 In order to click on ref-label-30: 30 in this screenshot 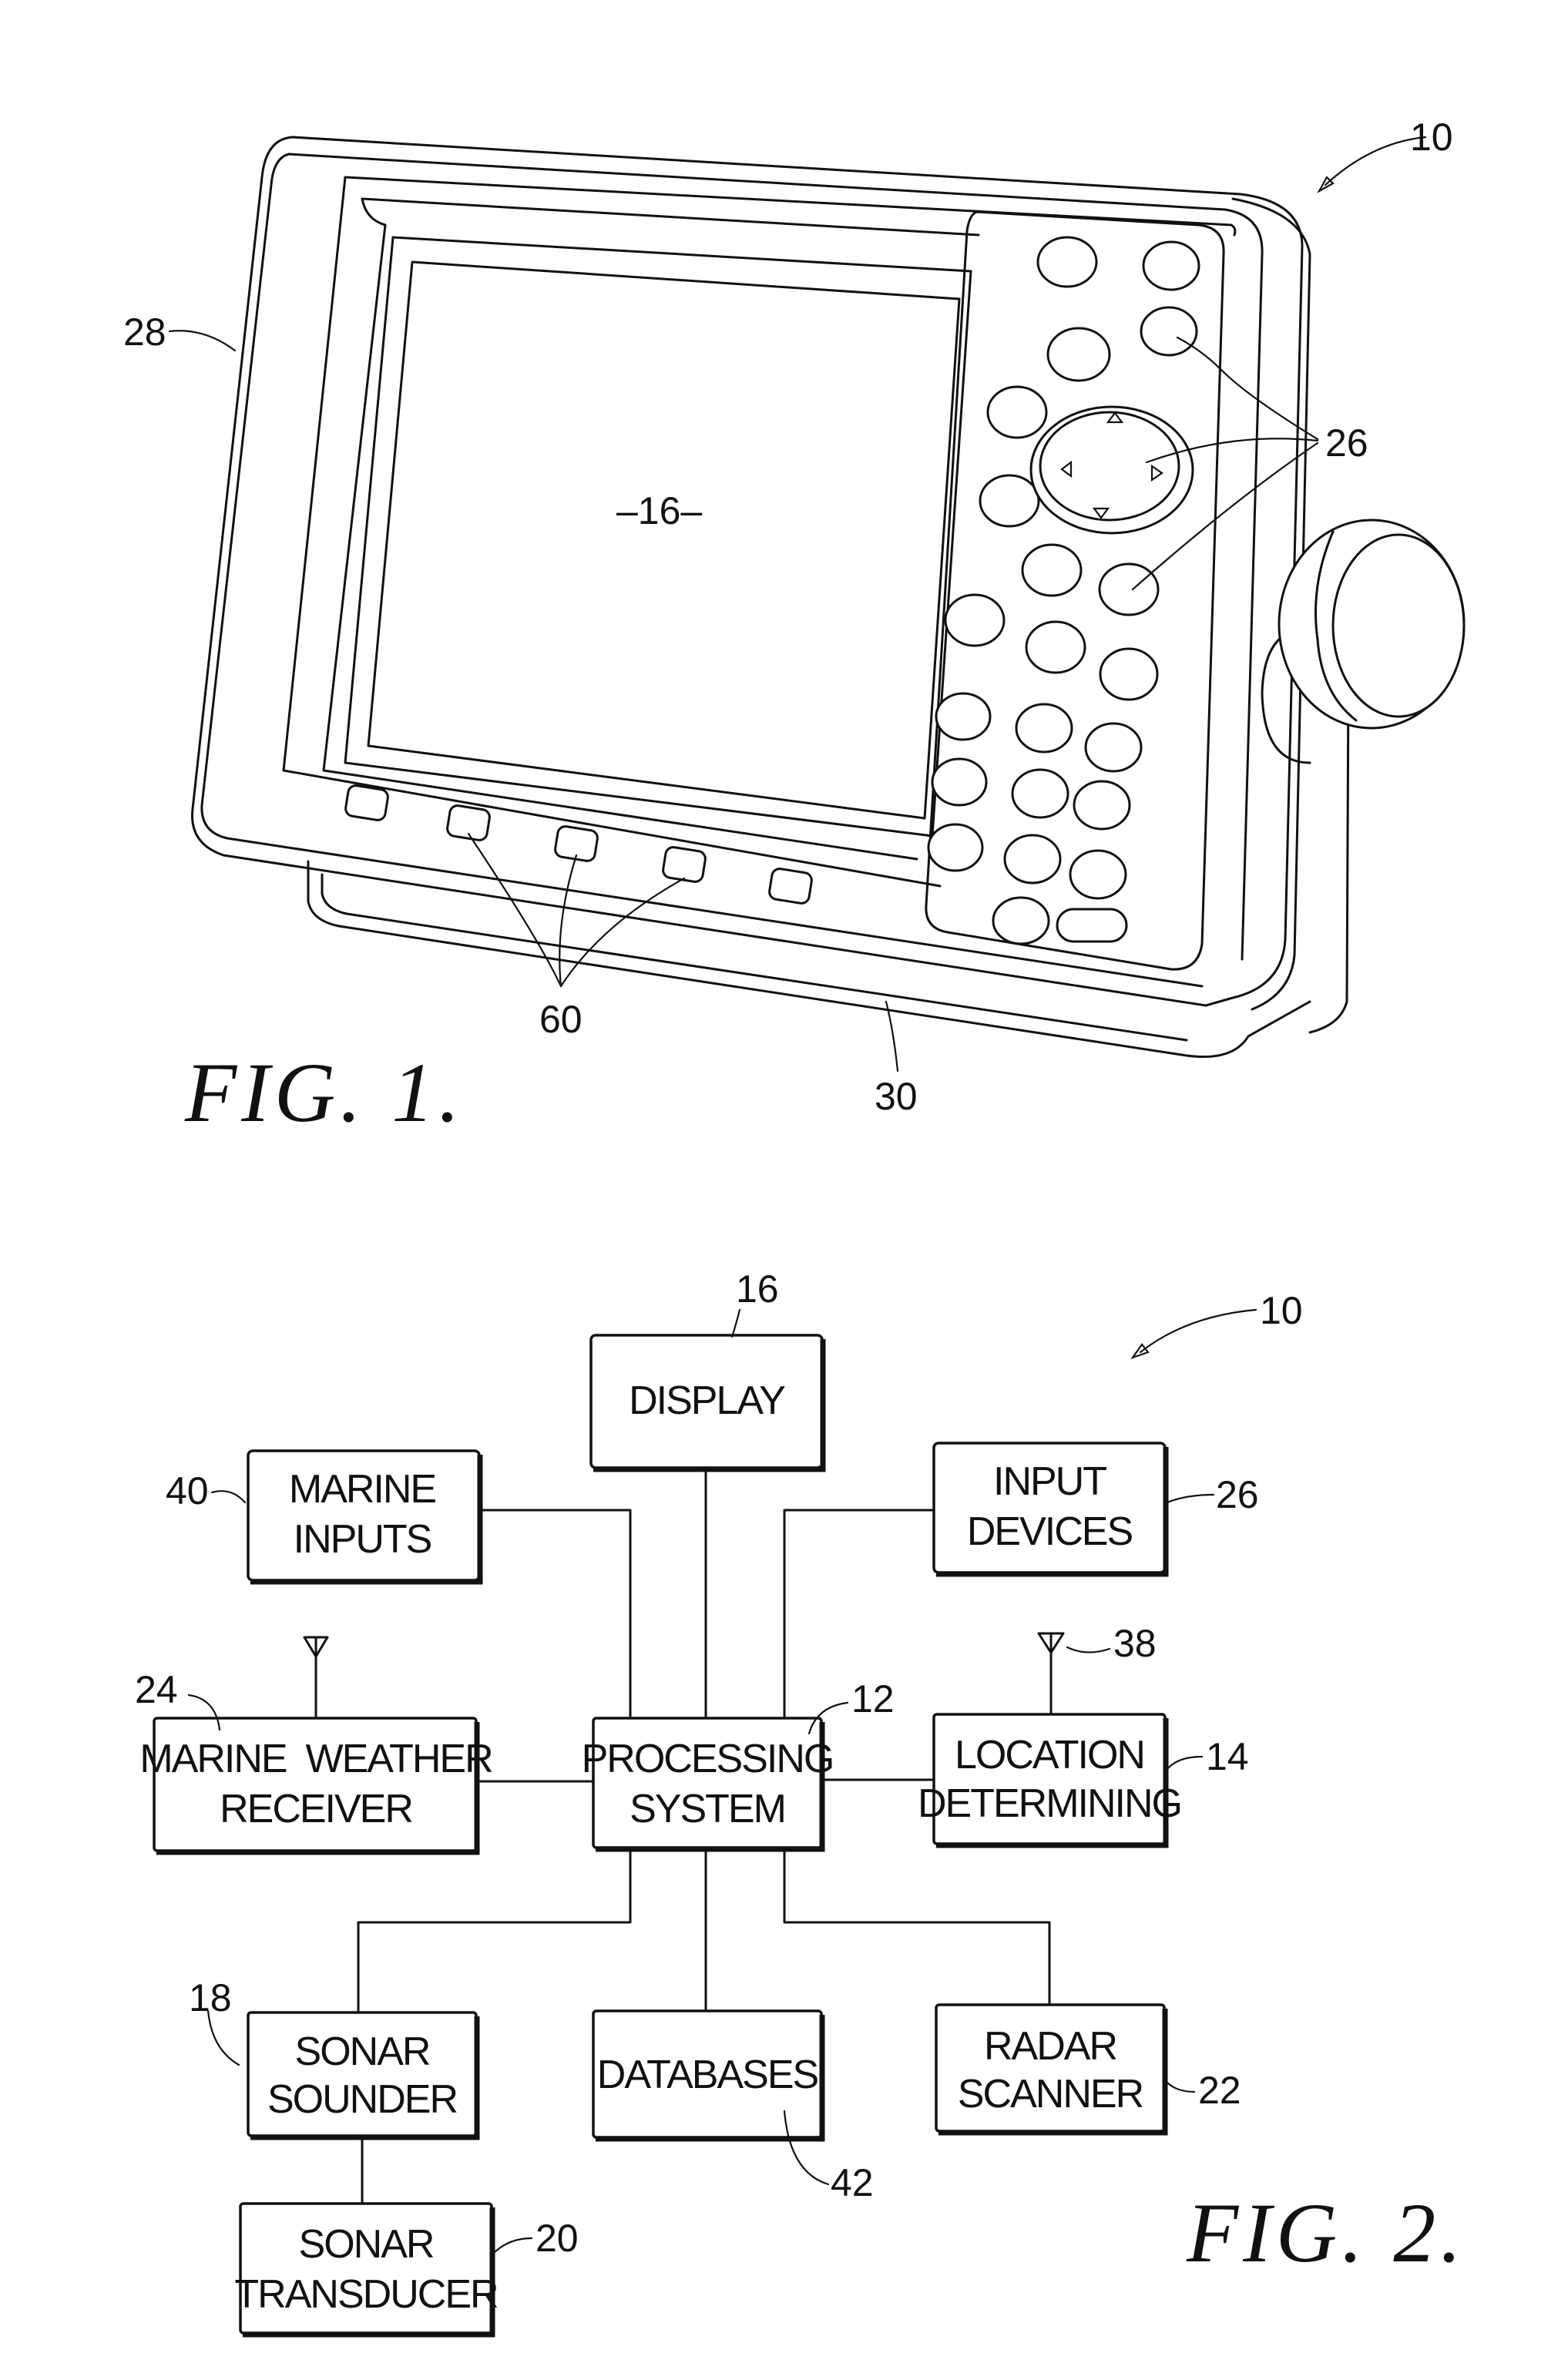, I will do `click(896, 1097)`.